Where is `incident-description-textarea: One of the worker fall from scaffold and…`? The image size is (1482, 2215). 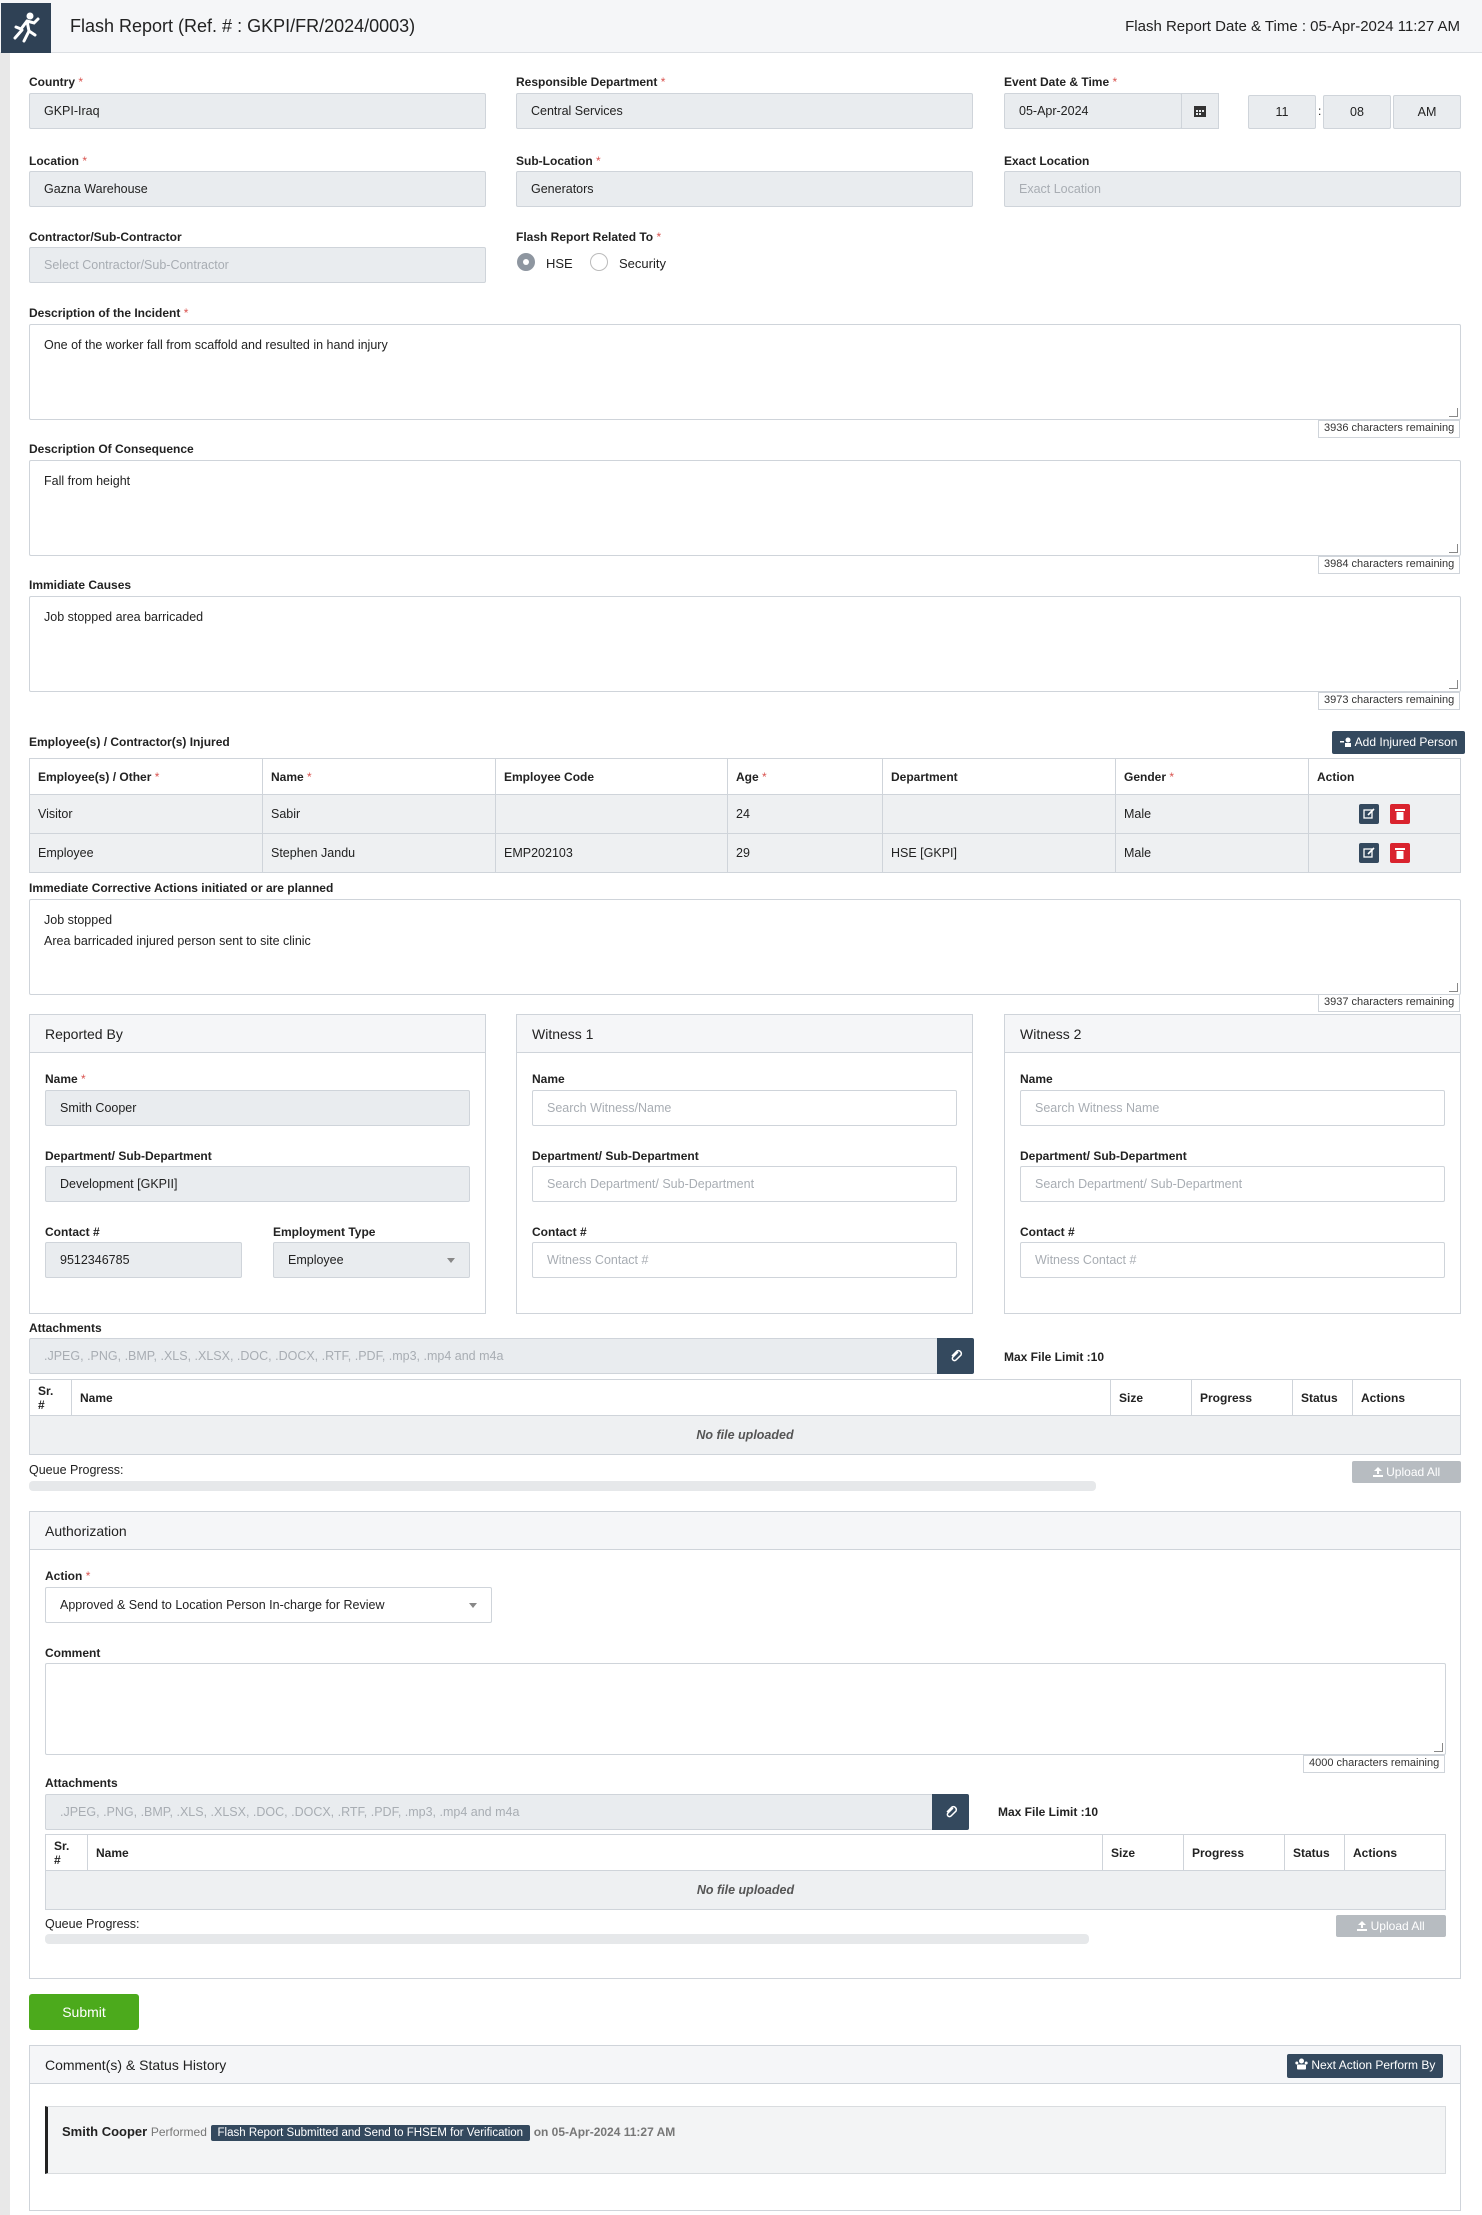
incident-description-textarea: One of the worker fall from scaffold and… is located at coordinates (745, 372).